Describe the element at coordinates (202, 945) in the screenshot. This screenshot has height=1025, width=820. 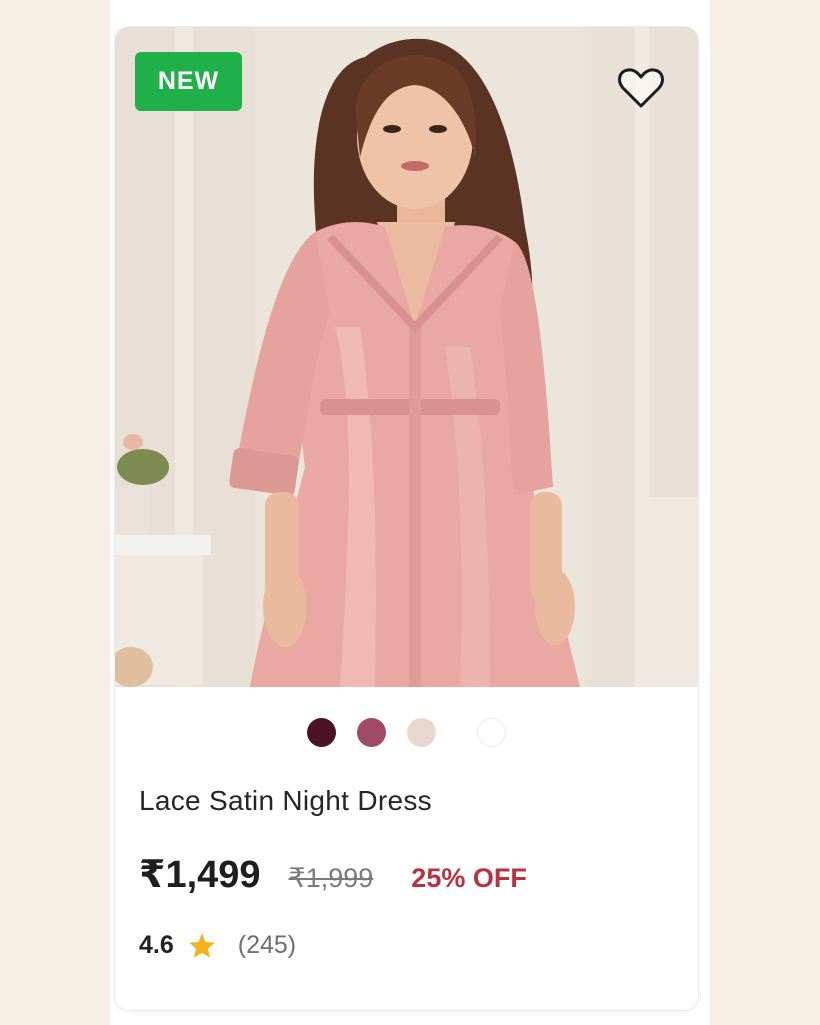
I see `star-icon` at that location.